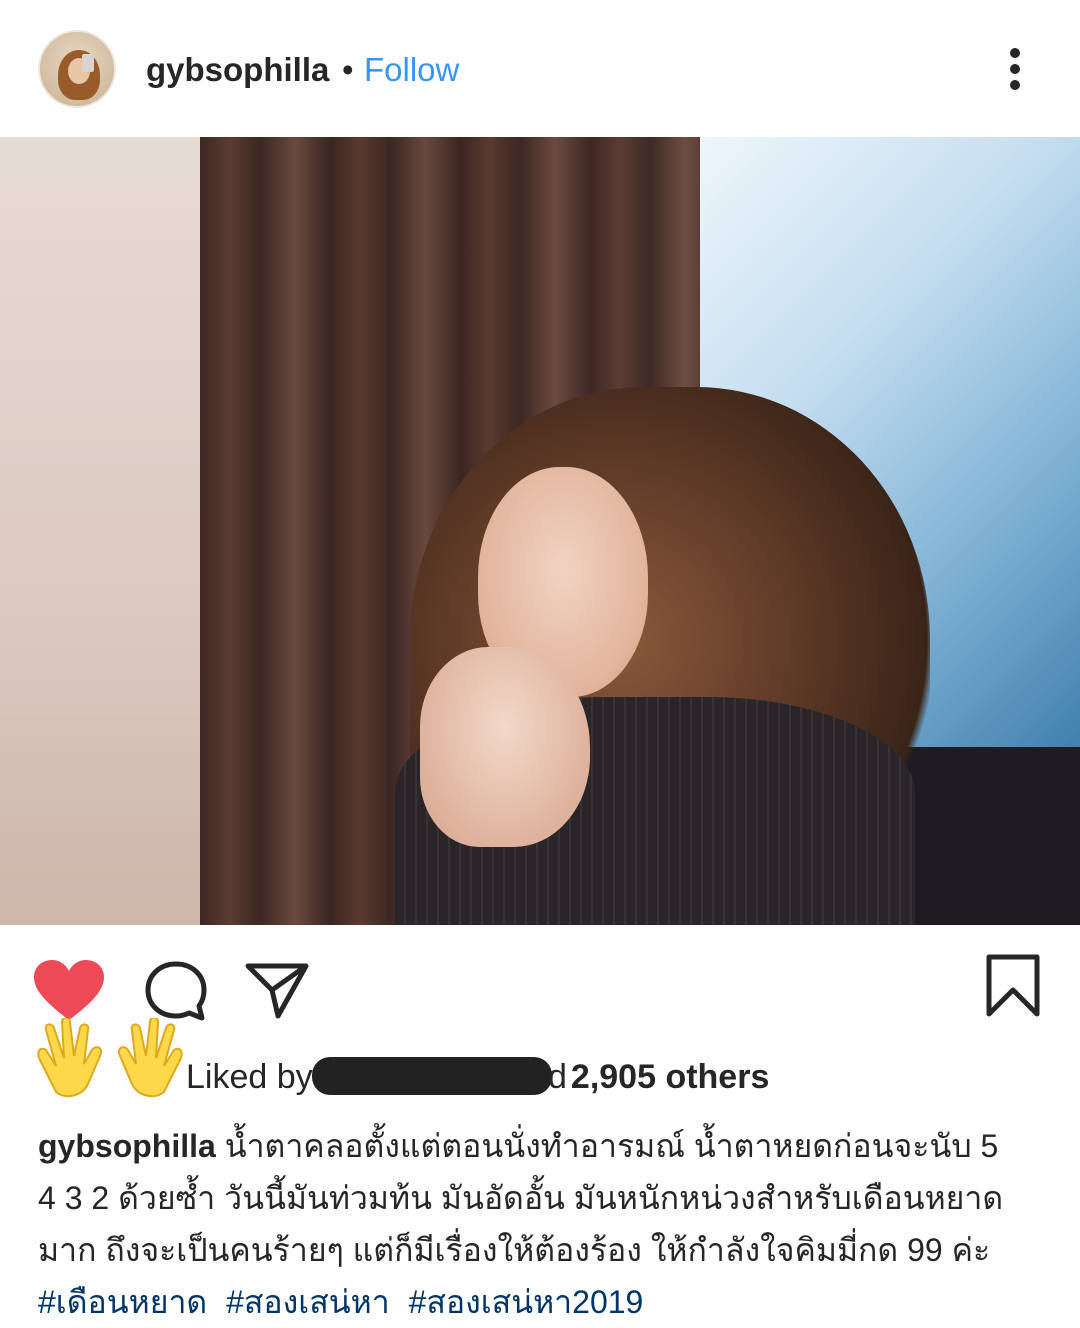 The height and width of the screenshot is (1328, 1080). Describe the element at coordinates (1013, 986) in the screenshot. I see `bookmark-icon` at that location.